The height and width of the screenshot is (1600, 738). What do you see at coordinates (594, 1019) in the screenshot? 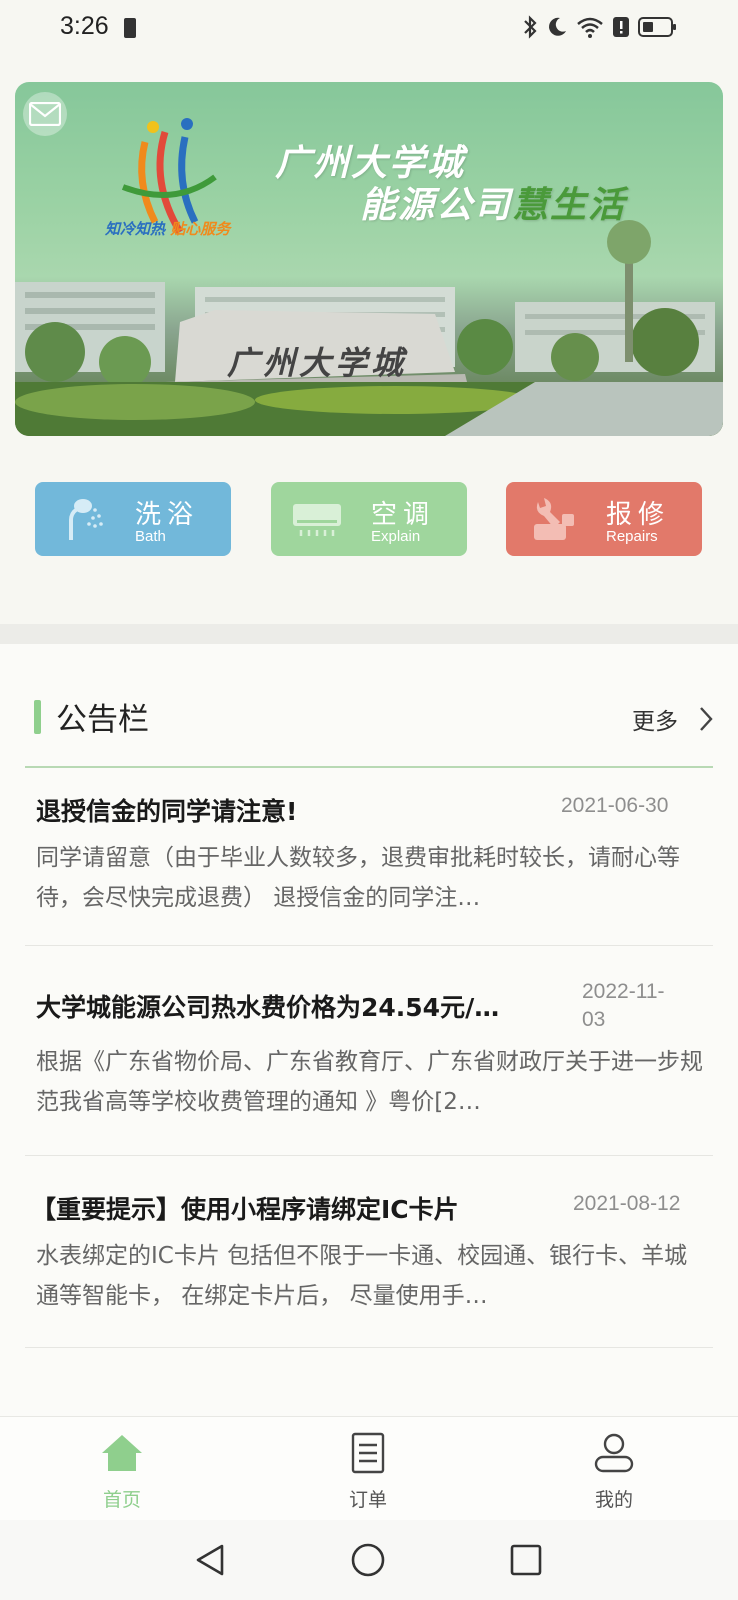
I see `notice-date-line2: 03` at bounding box center [594, 1019].